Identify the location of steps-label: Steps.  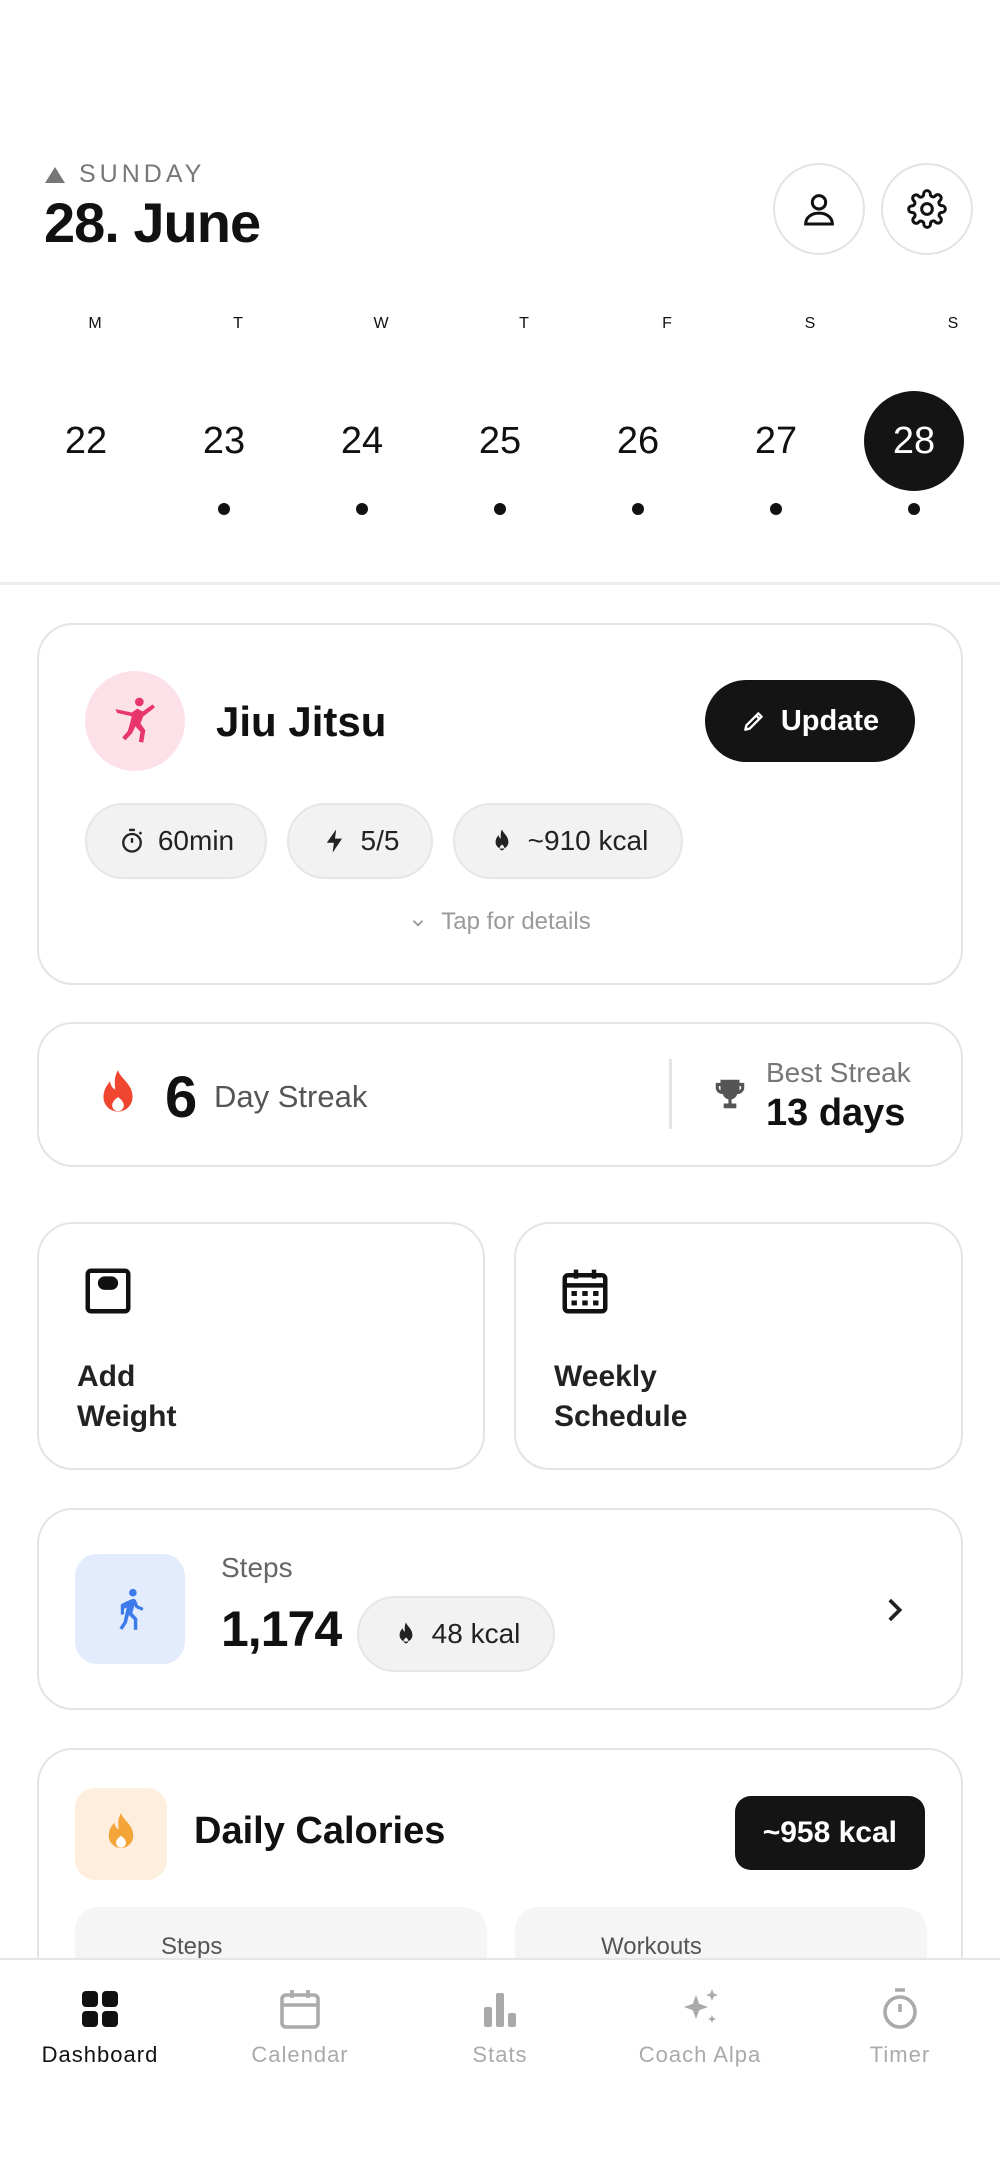
(257, 1567).